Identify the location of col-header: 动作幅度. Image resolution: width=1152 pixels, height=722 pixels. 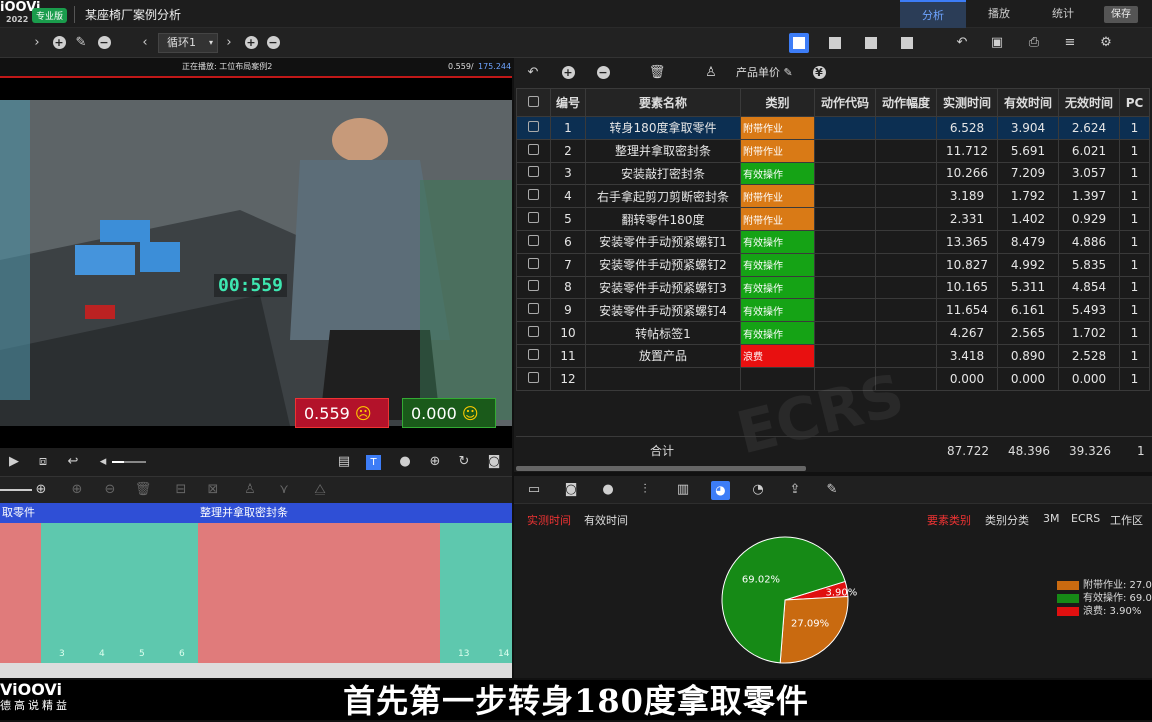
(906, 102).